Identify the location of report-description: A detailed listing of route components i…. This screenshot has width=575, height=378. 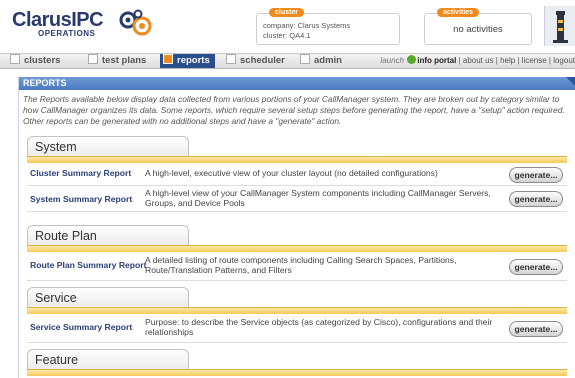
(301, 265).